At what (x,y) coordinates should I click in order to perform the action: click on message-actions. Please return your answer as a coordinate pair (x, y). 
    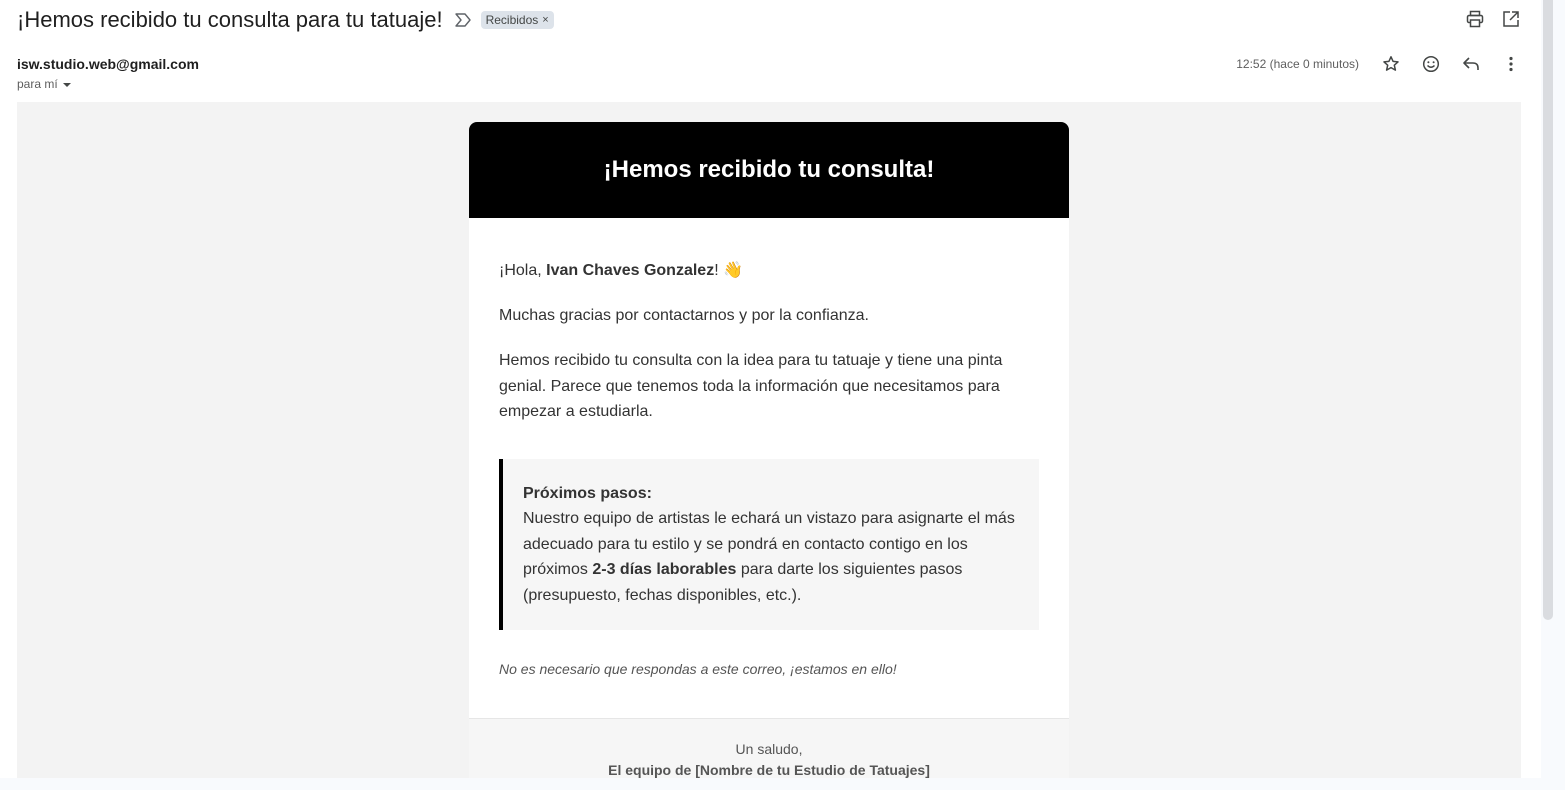
    Looking at the image, I should click on (1451, 64).